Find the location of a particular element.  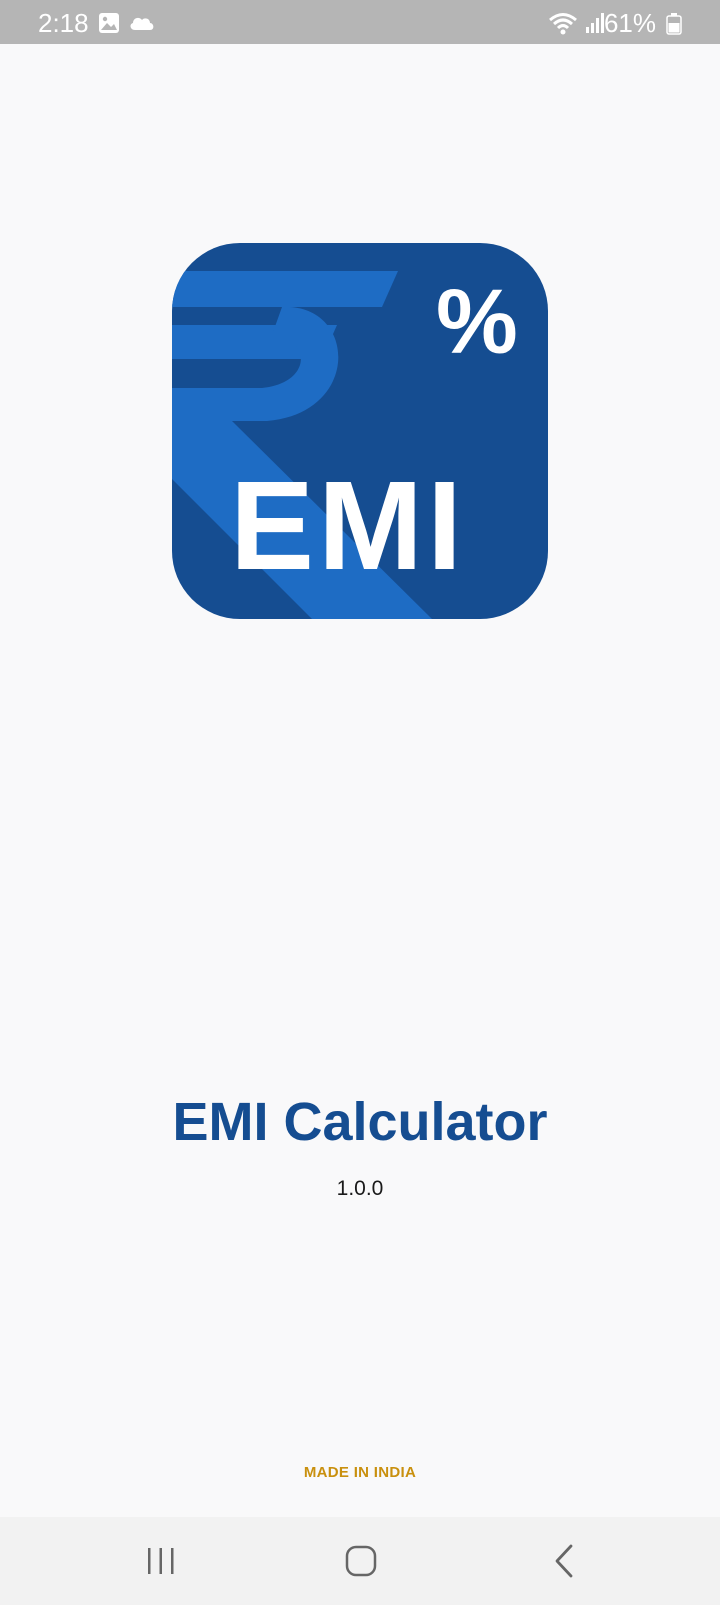

wifi-icon is located at coordinates (563, 23).